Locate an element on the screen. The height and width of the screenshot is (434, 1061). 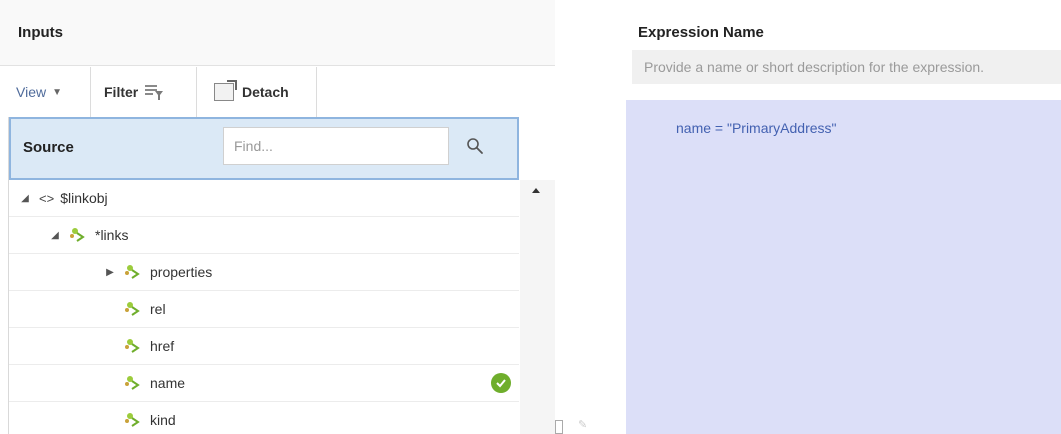
detach-button: Detach is located at coordinates (251, 92).